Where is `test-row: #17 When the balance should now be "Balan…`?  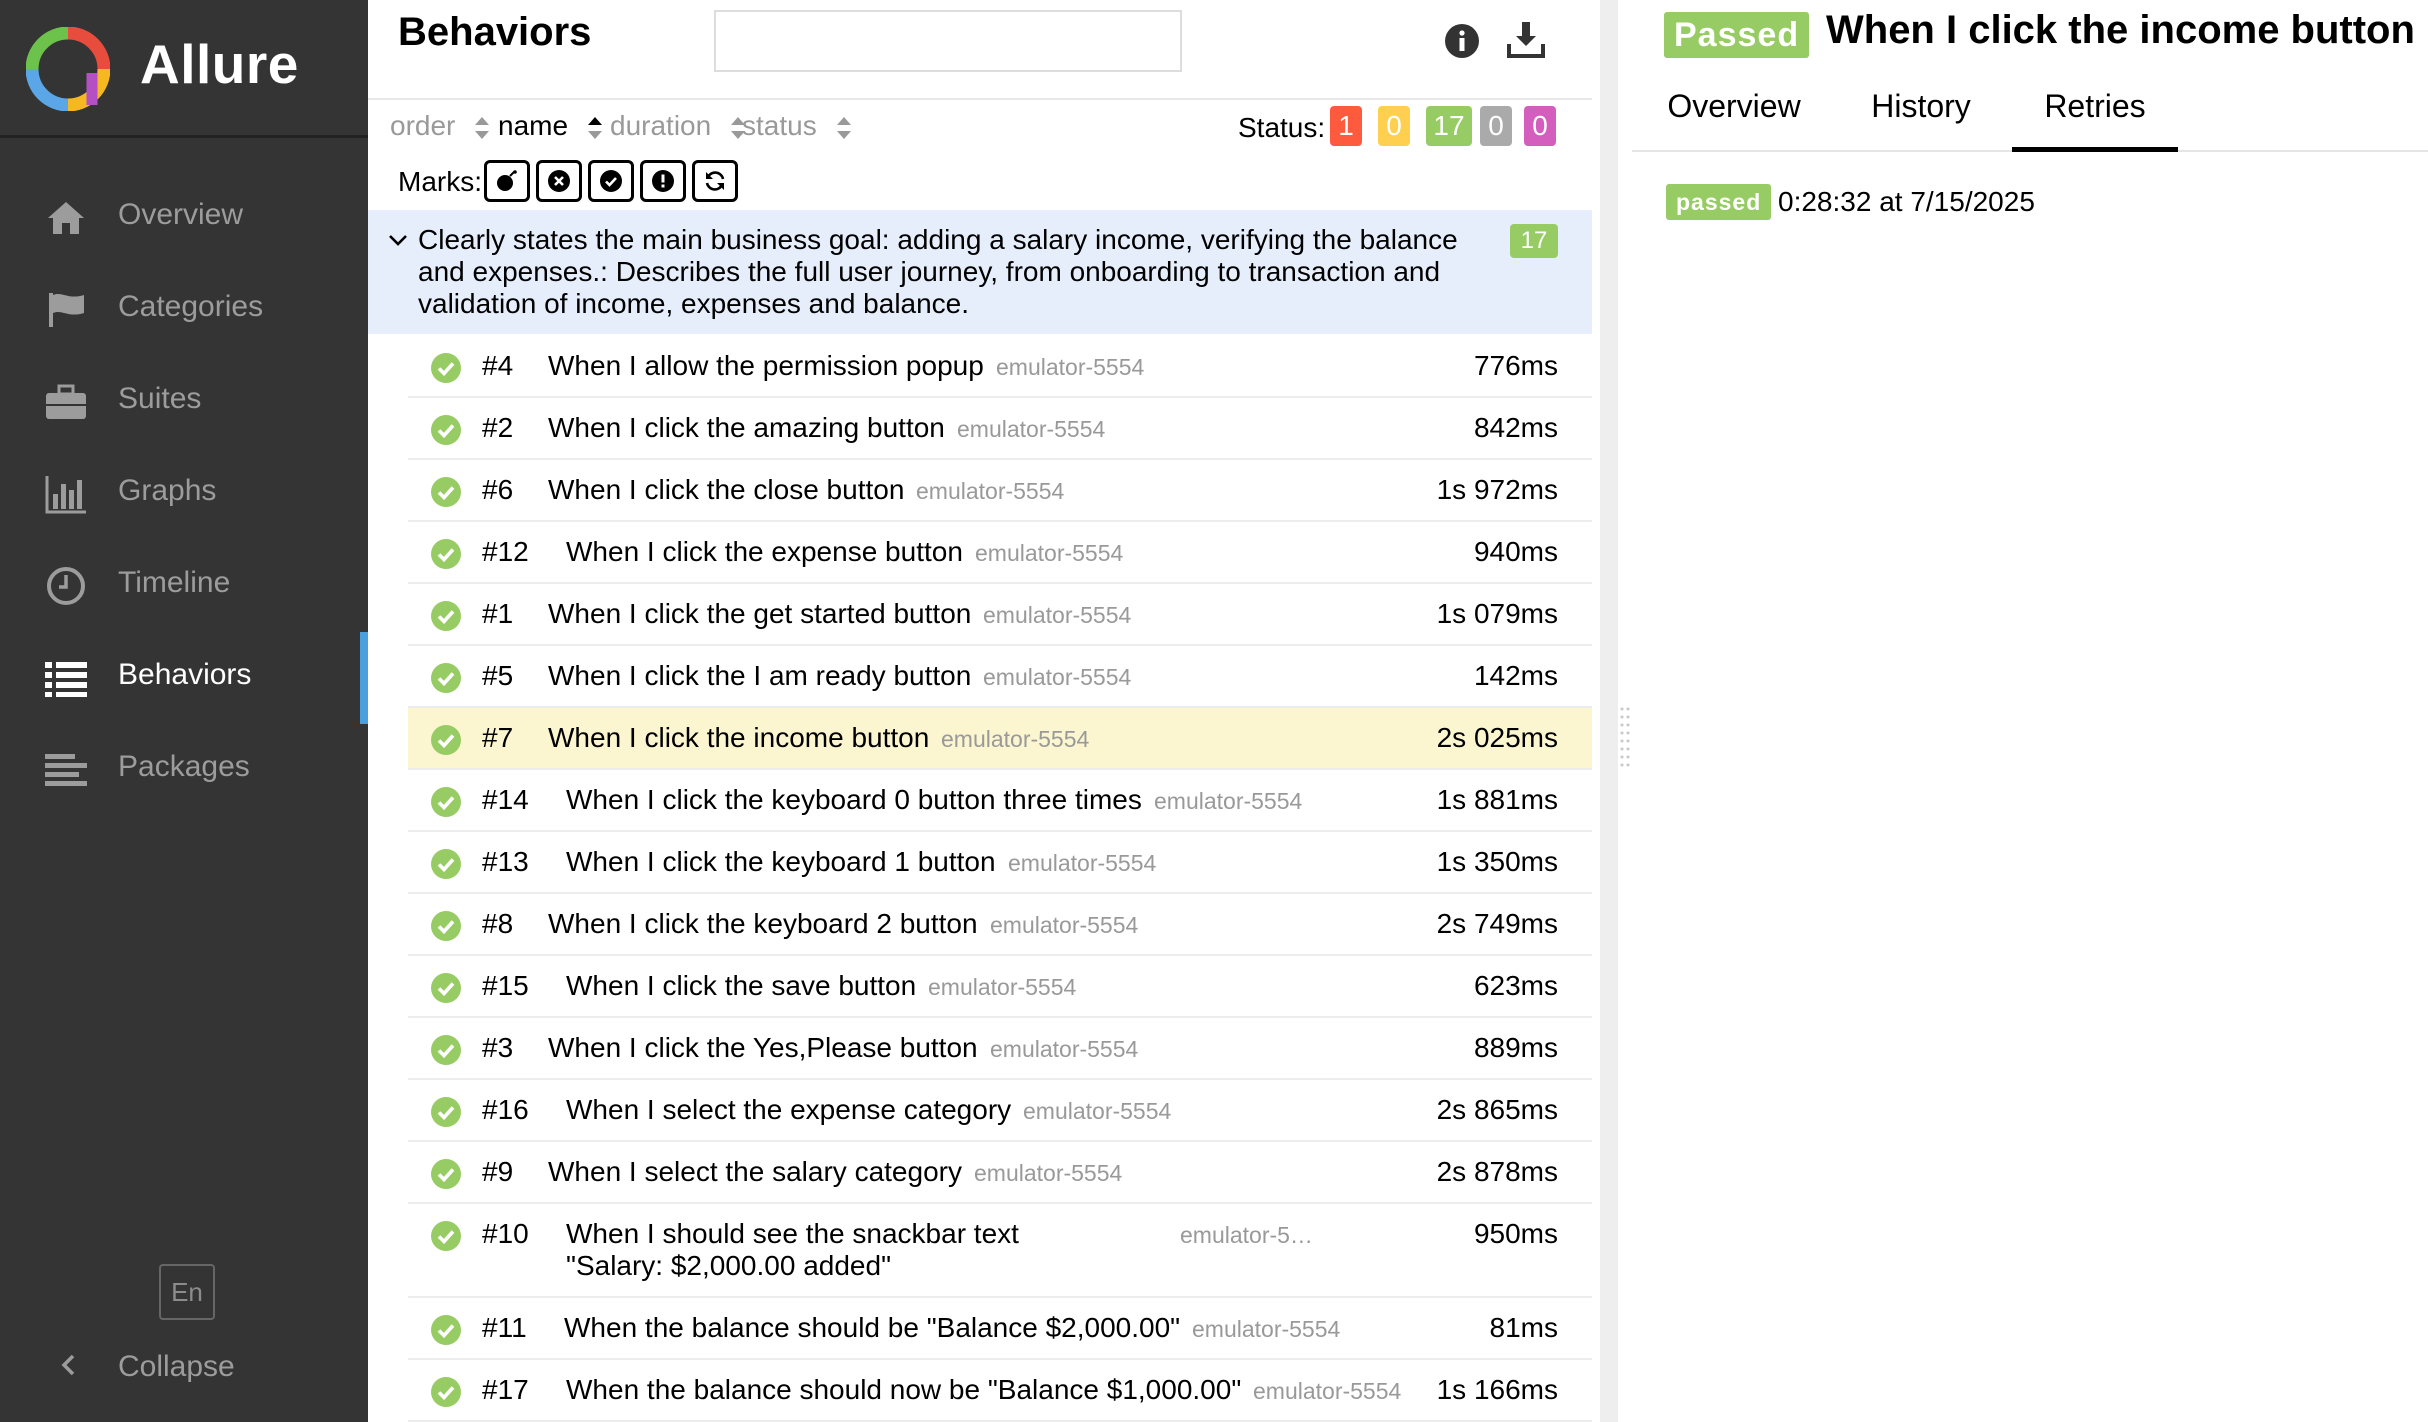 test-row: #17 When the balance should now be "Balan… is located at coordinates (1000, 1391).